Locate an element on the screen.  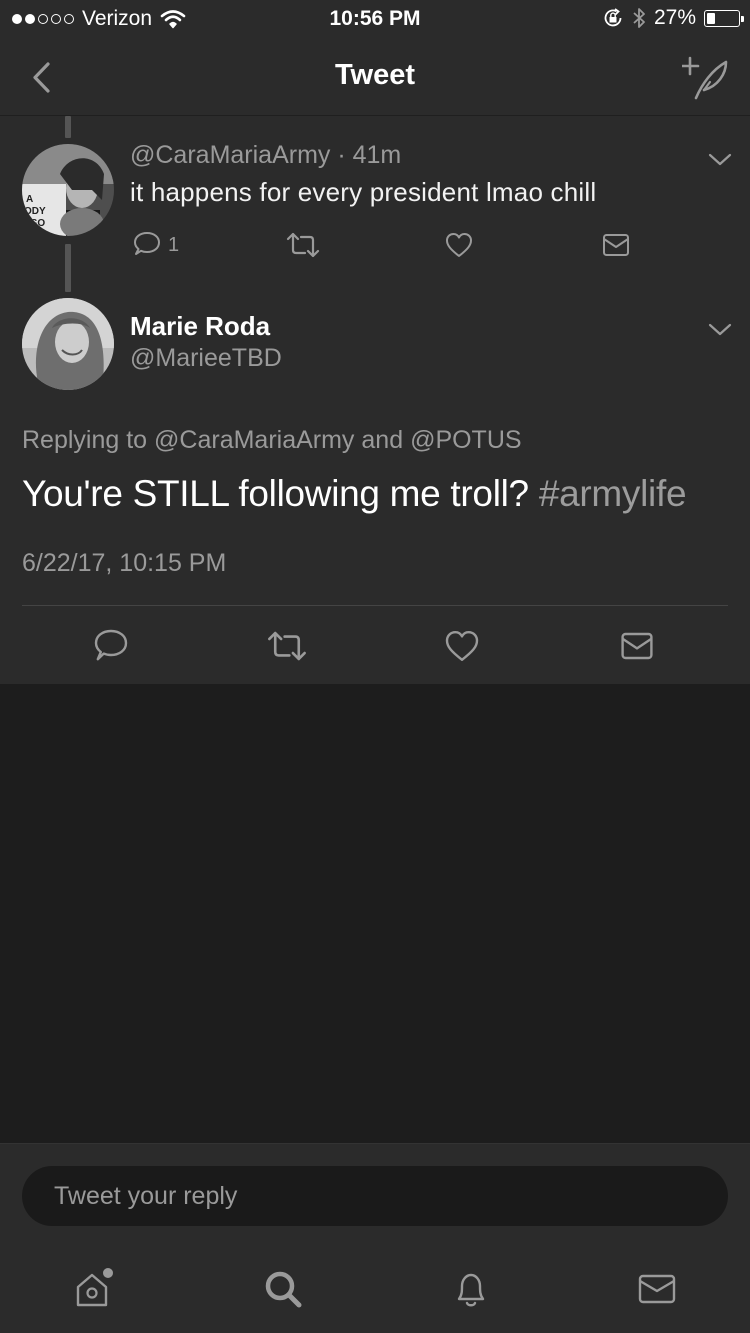
retweet-button is located at coordinates (287, 646).